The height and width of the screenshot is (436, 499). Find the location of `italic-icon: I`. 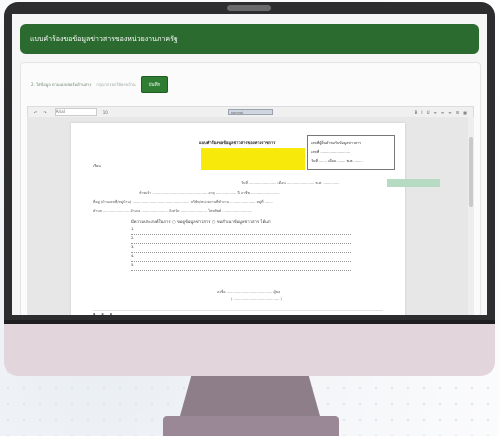

italic-icon: I is located at coordinates (421, 112).